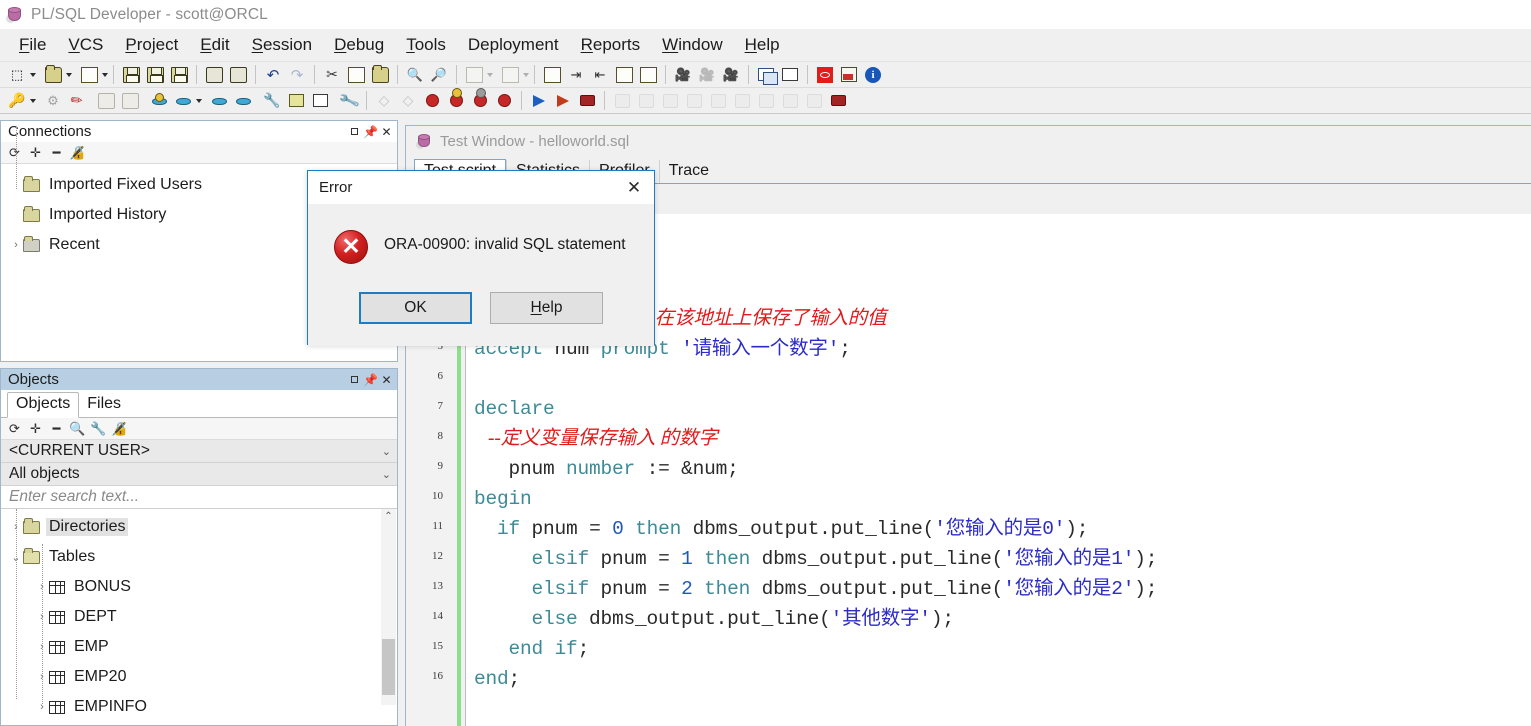 The height and width of the screenshot is (726, 1531). What do you see at coordinates (199, 451) in the screenshot?
I see `user-select: <CURRENT USER> ⌄` at bounding box center [199, 451].